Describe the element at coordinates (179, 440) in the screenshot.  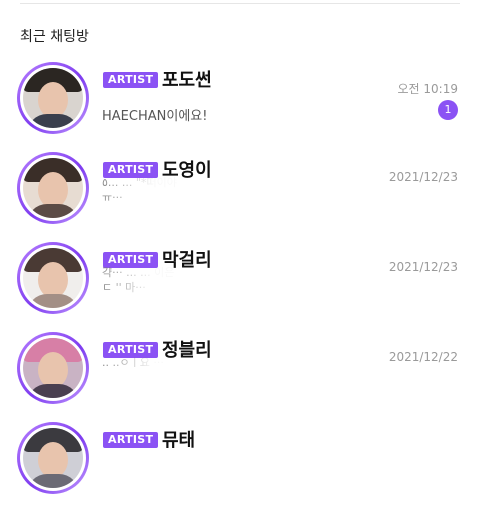
I see `chat-name: 뮤태` at that location.